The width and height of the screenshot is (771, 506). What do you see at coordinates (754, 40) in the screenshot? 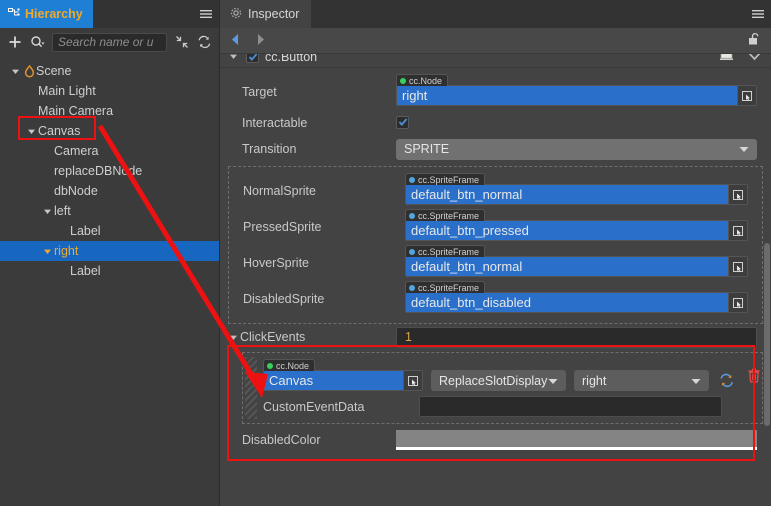
I see `lock-open-icon` at bounding box center [754, 40].